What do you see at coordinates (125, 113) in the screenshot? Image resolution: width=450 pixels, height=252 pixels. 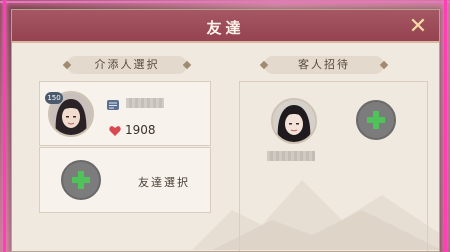 I see `friend-card: 150 1908` at bounding box center [125, 113].